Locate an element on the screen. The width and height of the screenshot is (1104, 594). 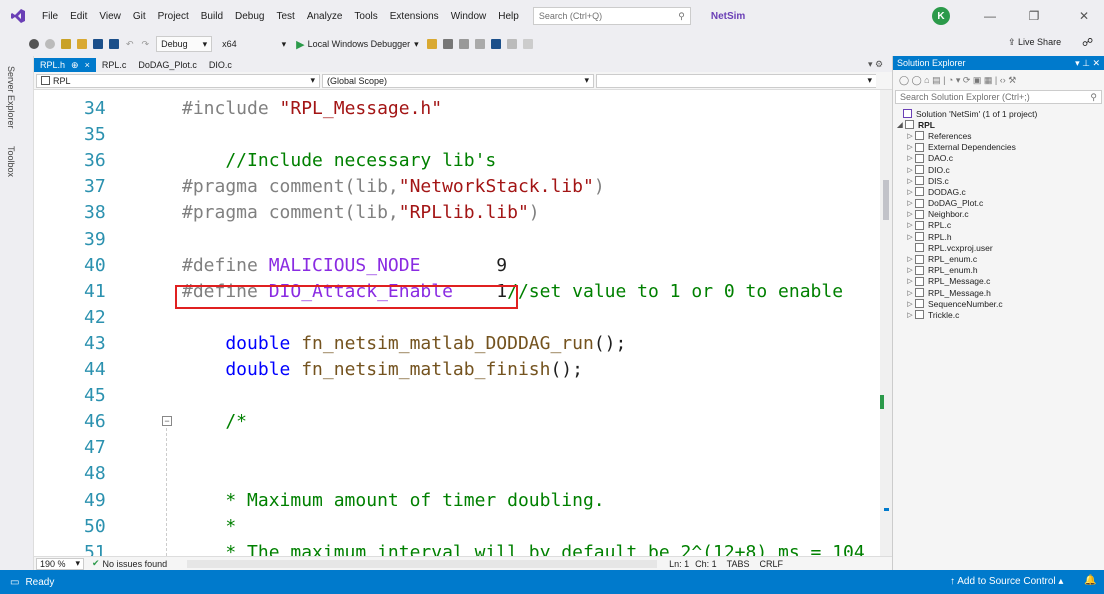
tree-item-label: RPL_Message.h is located at coordinates (959, 292).